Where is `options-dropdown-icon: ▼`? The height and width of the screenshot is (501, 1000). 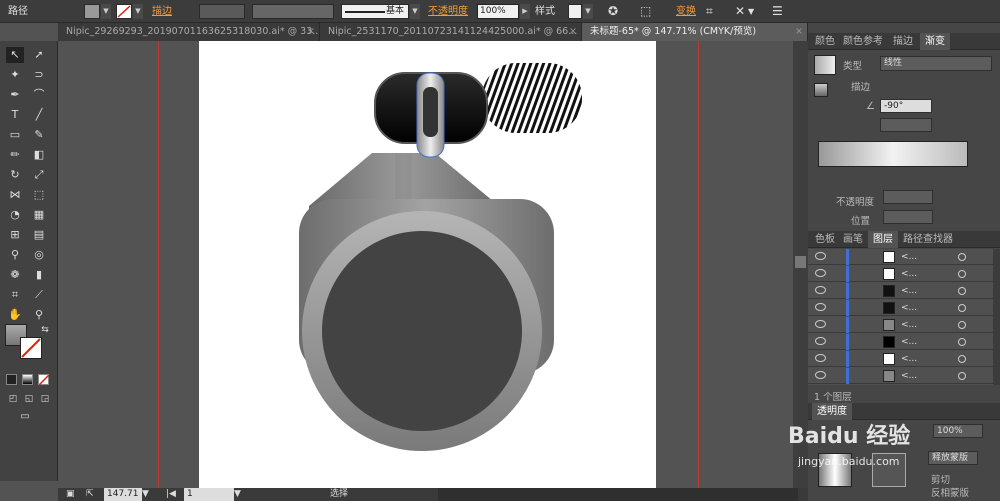
options-dropdown-icon: ▼ is located at coordinates (751, 11).